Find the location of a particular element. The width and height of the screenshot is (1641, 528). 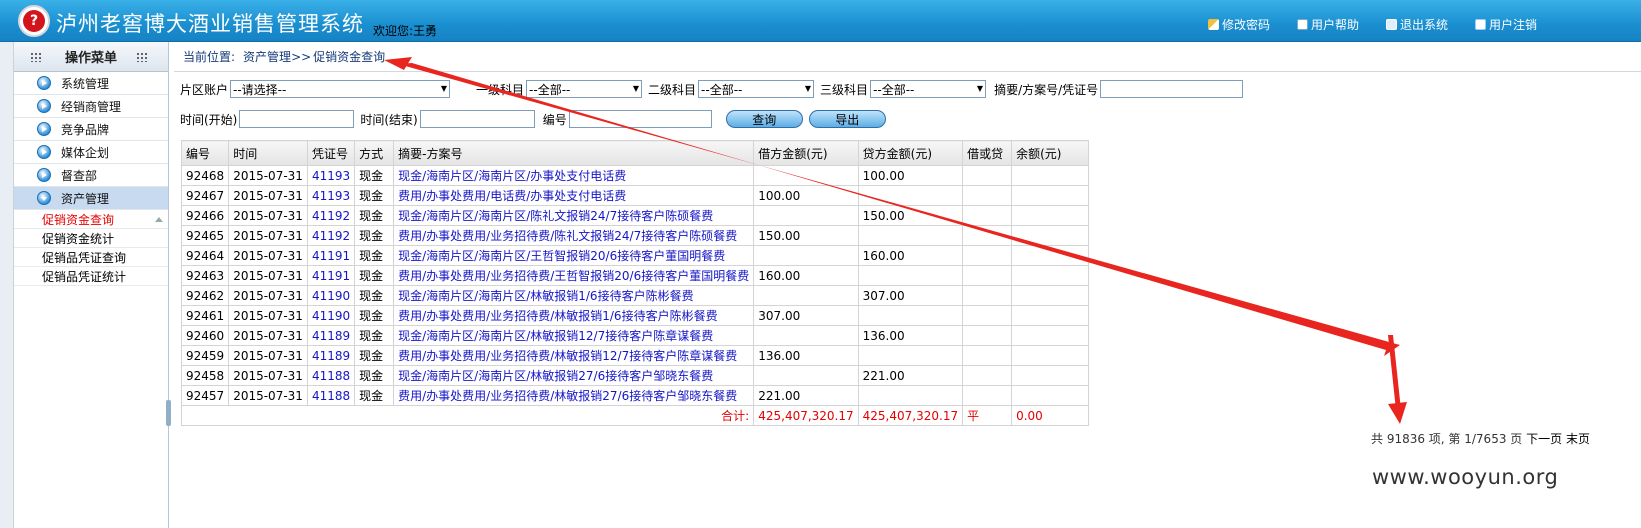

row-id-cell: 92460 is located at coordinates (205, 335).